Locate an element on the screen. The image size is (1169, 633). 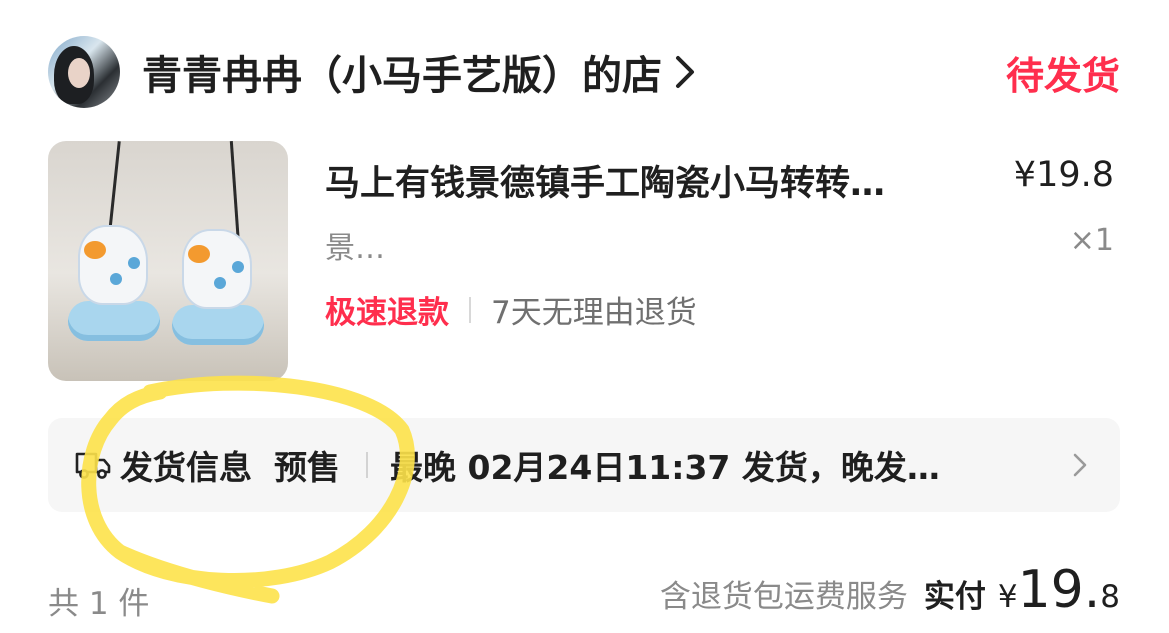
shop-name: 青青冉冉（小马手艺版）的店 is located at coordinates (402, 72).